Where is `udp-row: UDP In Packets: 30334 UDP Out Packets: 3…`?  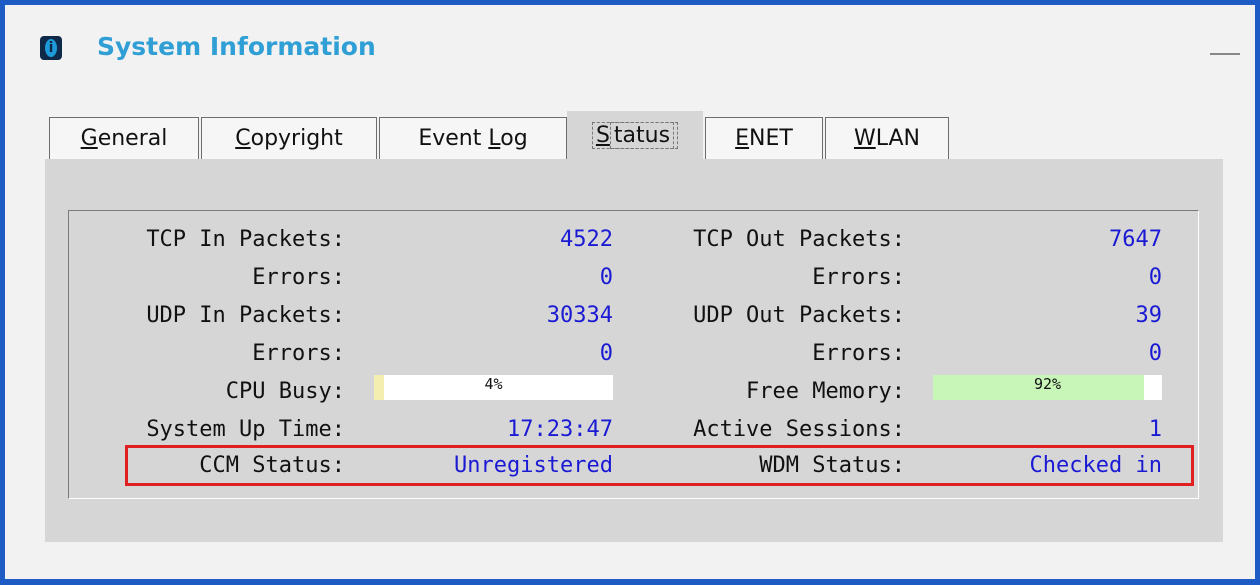
udp-row: UDP In Packets: 30334 UDP Out Packets: 3… is located at coordinates (630, 317).